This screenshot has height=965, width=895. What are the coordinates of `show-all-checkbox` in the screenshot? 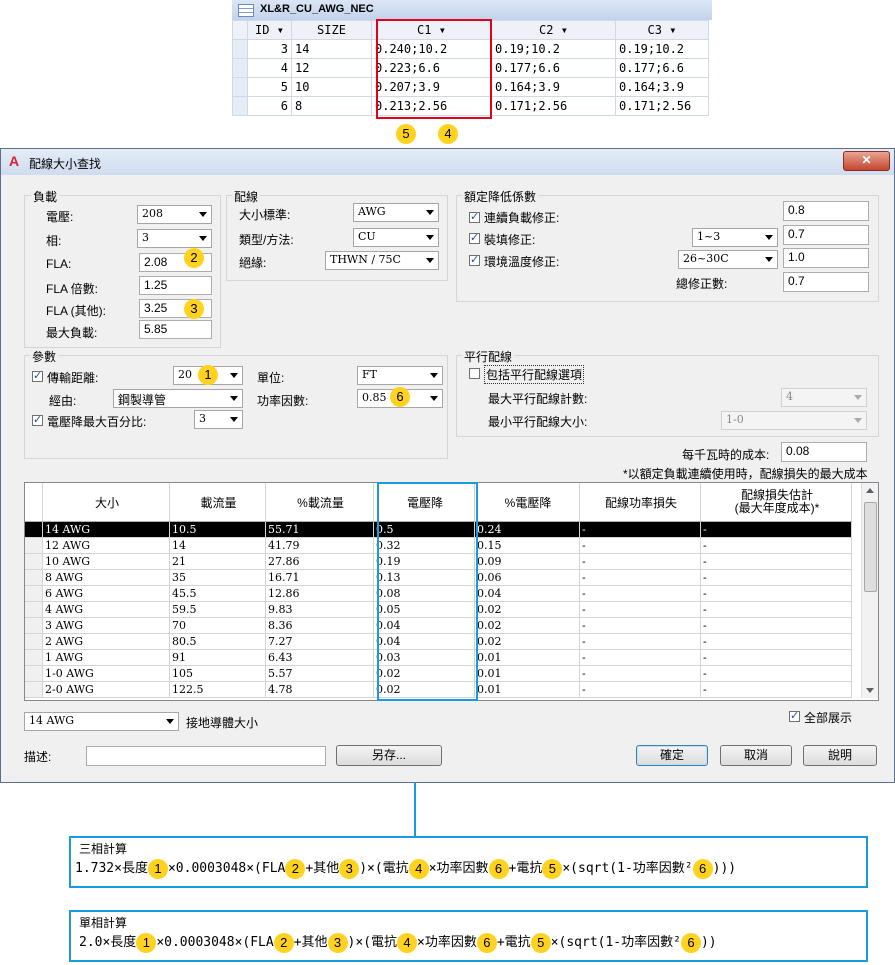 It's located at (794, 715).